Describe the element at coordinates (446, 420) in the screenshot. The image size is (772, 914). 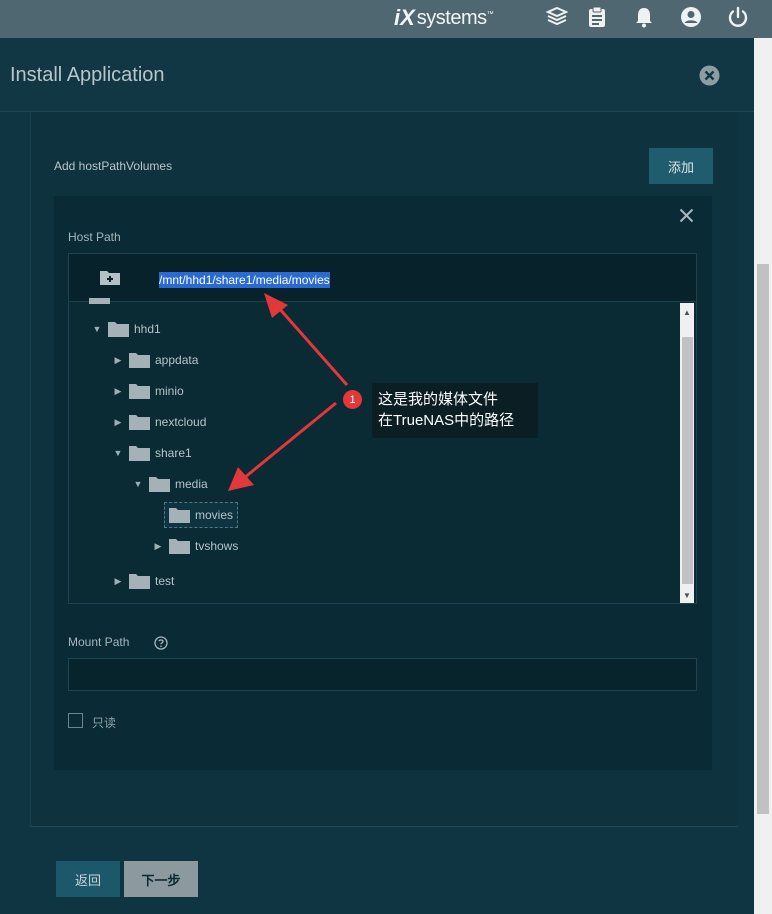
I see `annotation-line-2: 在TrueNAS中的路径` at that location.